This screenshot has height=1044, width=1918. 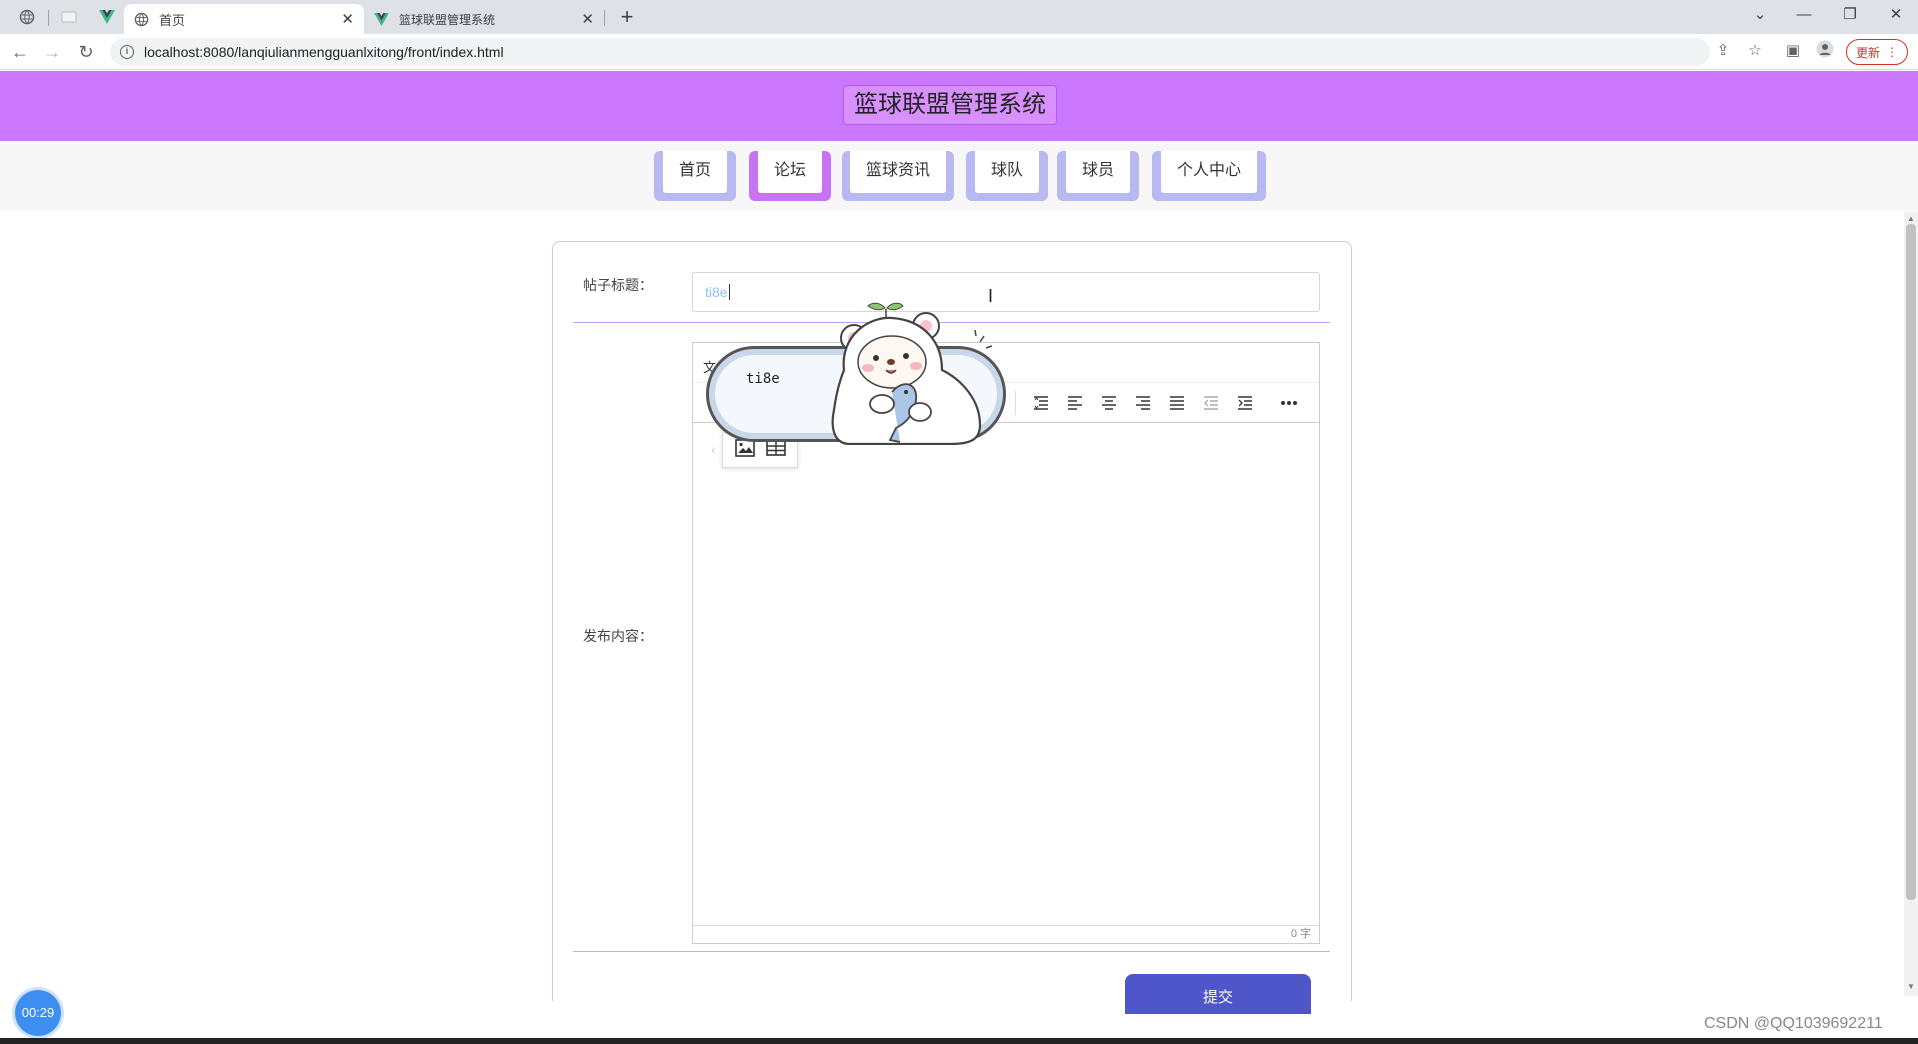 I want to click on update-label: 更新, so click(x=1867, y=52).